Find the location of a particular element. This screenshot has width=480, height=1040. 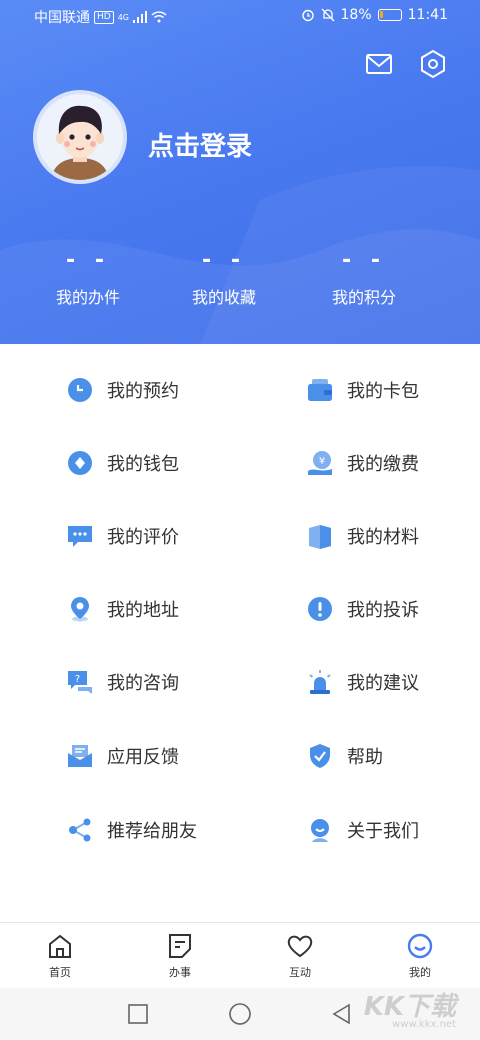

menu-item-materials: 我的材料 is located at coordinates (362, 536).